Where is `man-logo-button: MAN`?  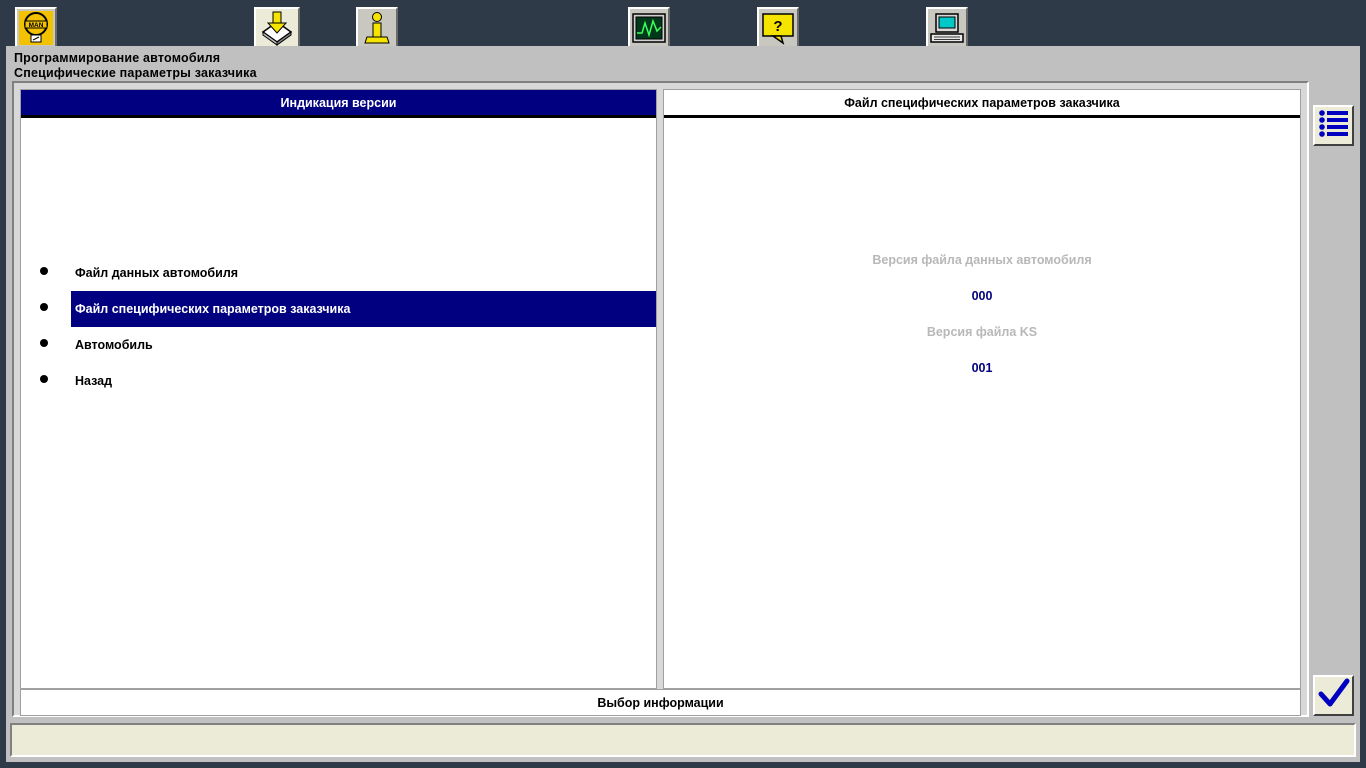 man-logo-button: MAN is located at coordinates (36, 26).